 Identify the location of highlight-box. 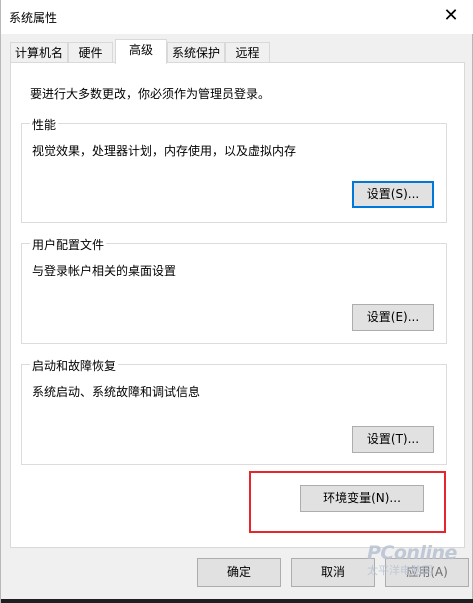
(347, 502).